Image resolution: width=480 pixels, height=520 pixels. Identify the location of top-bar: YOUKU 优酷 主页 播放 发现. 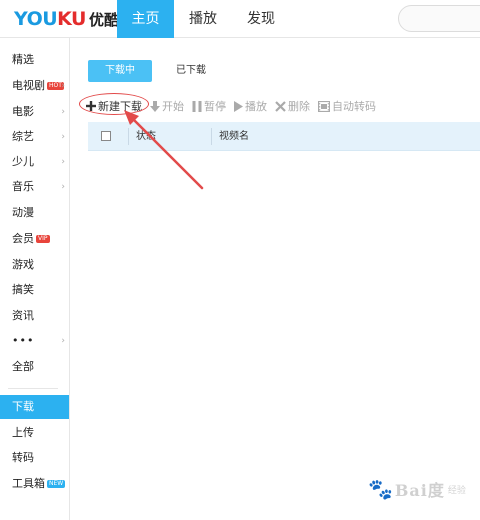
(240, 19).